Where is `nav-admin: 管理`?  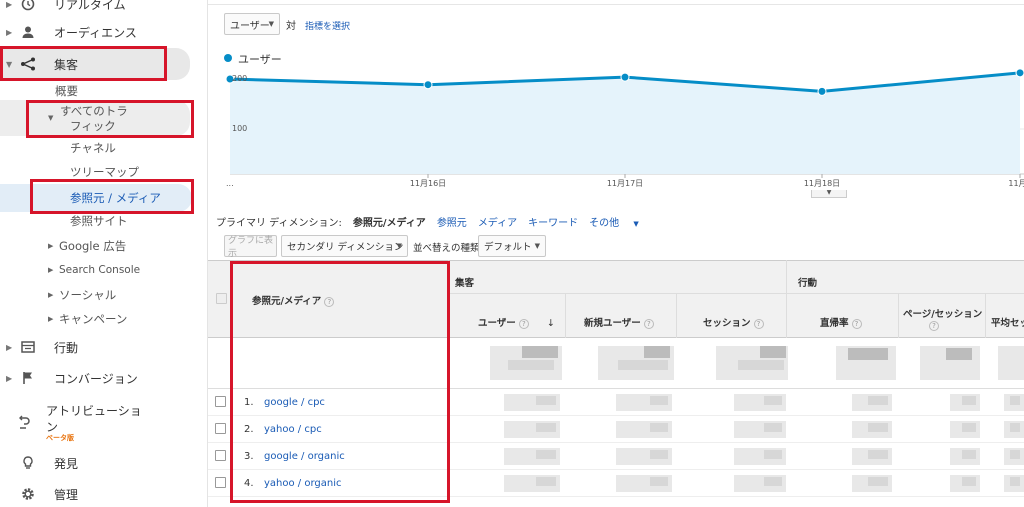 nav-admin: 管理 is located at coordinates (100, 494).